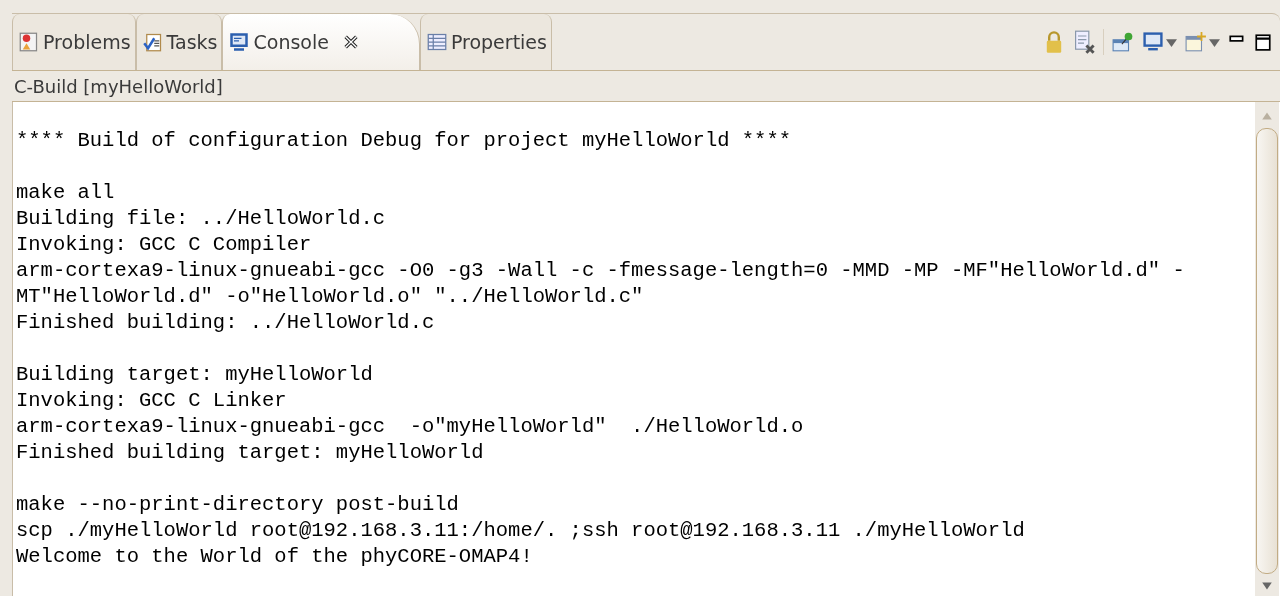 This screenshot has height=596, width=1280. Describe the element at coordinates (1263, 42) in the screenshot. I see `maximize-icon` at that location.